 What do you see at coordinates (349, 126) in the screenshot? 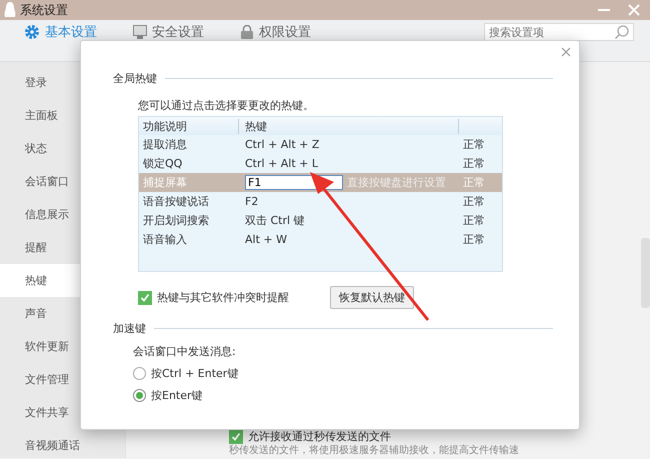
I see `column-header: 热键` at bounding box center [349, 126].